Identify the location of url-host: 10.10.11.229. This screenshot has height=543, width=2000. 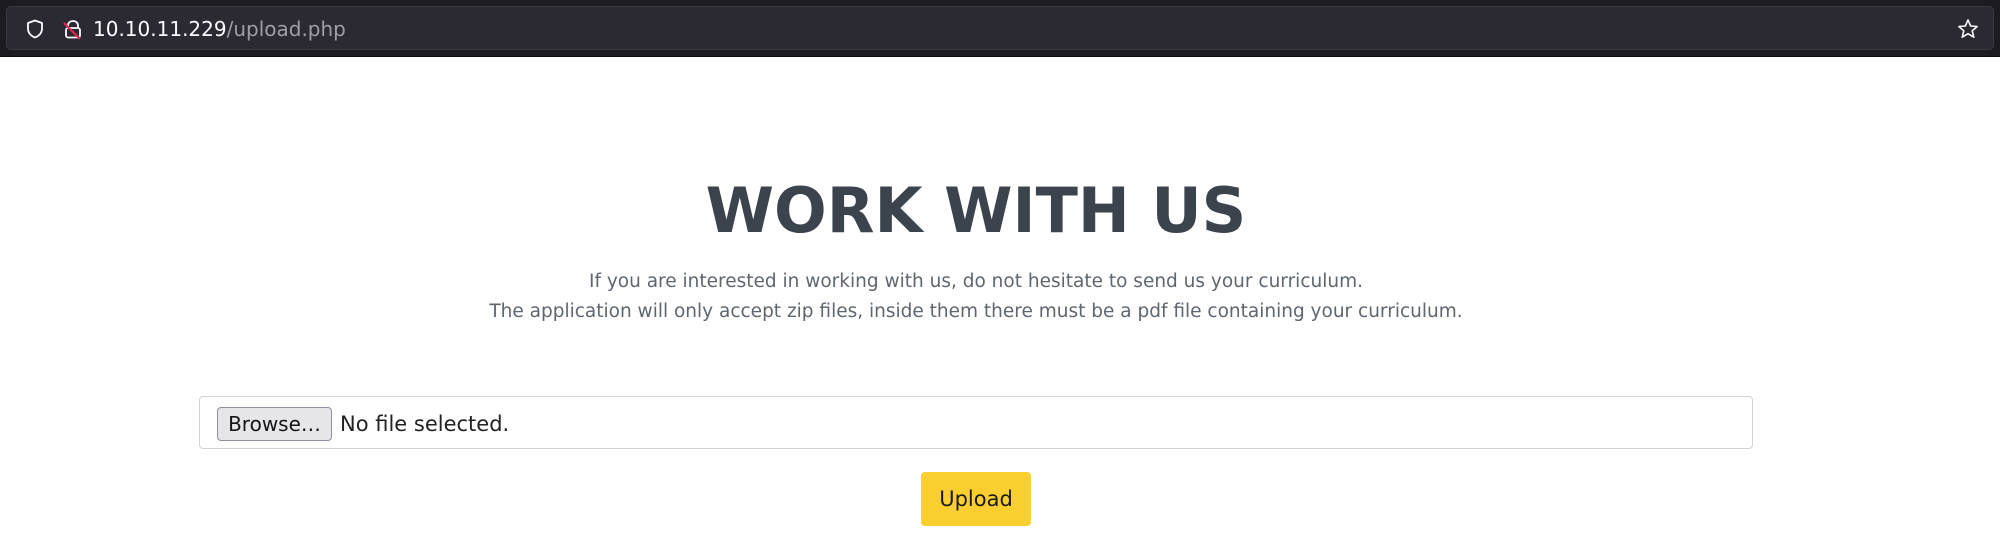
(160, 29).